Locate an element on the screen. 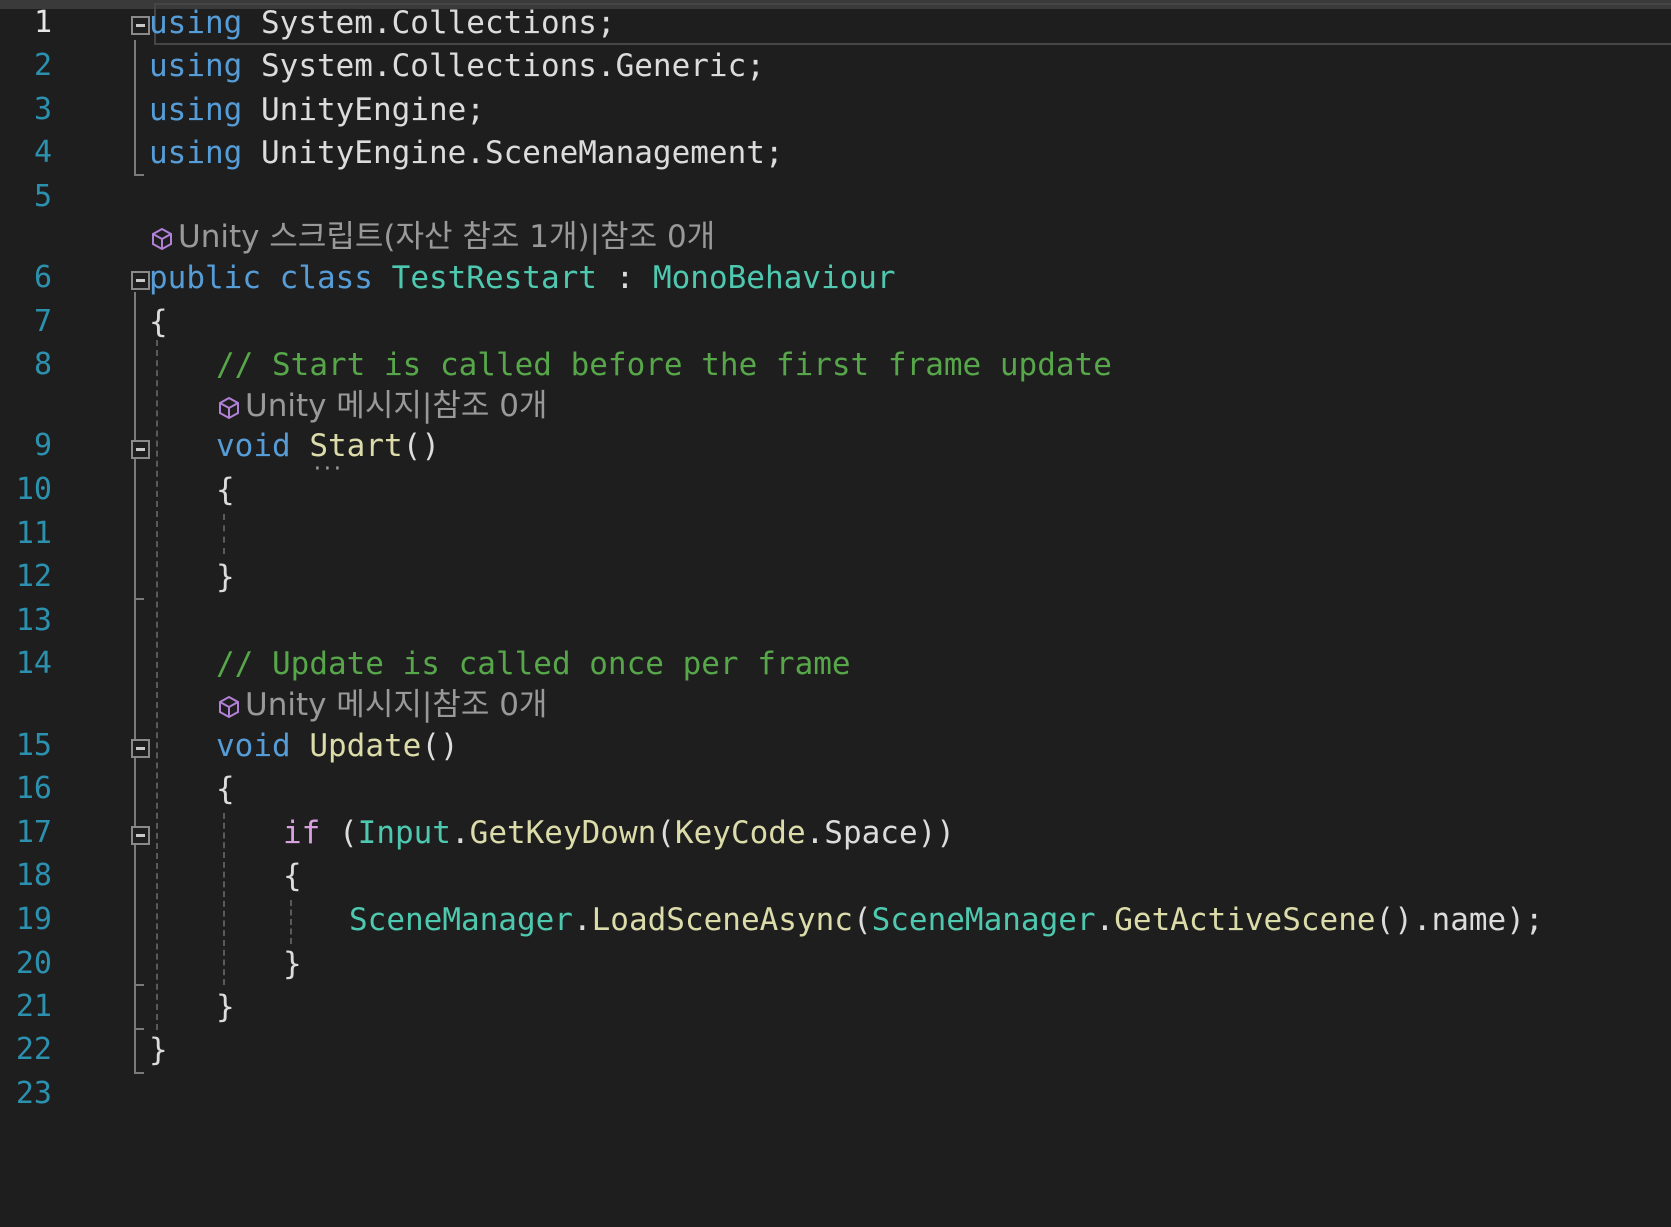 The height and width of the screenshot is (1227, 1671). line-number: 8 is located at coordinates (42, 364).